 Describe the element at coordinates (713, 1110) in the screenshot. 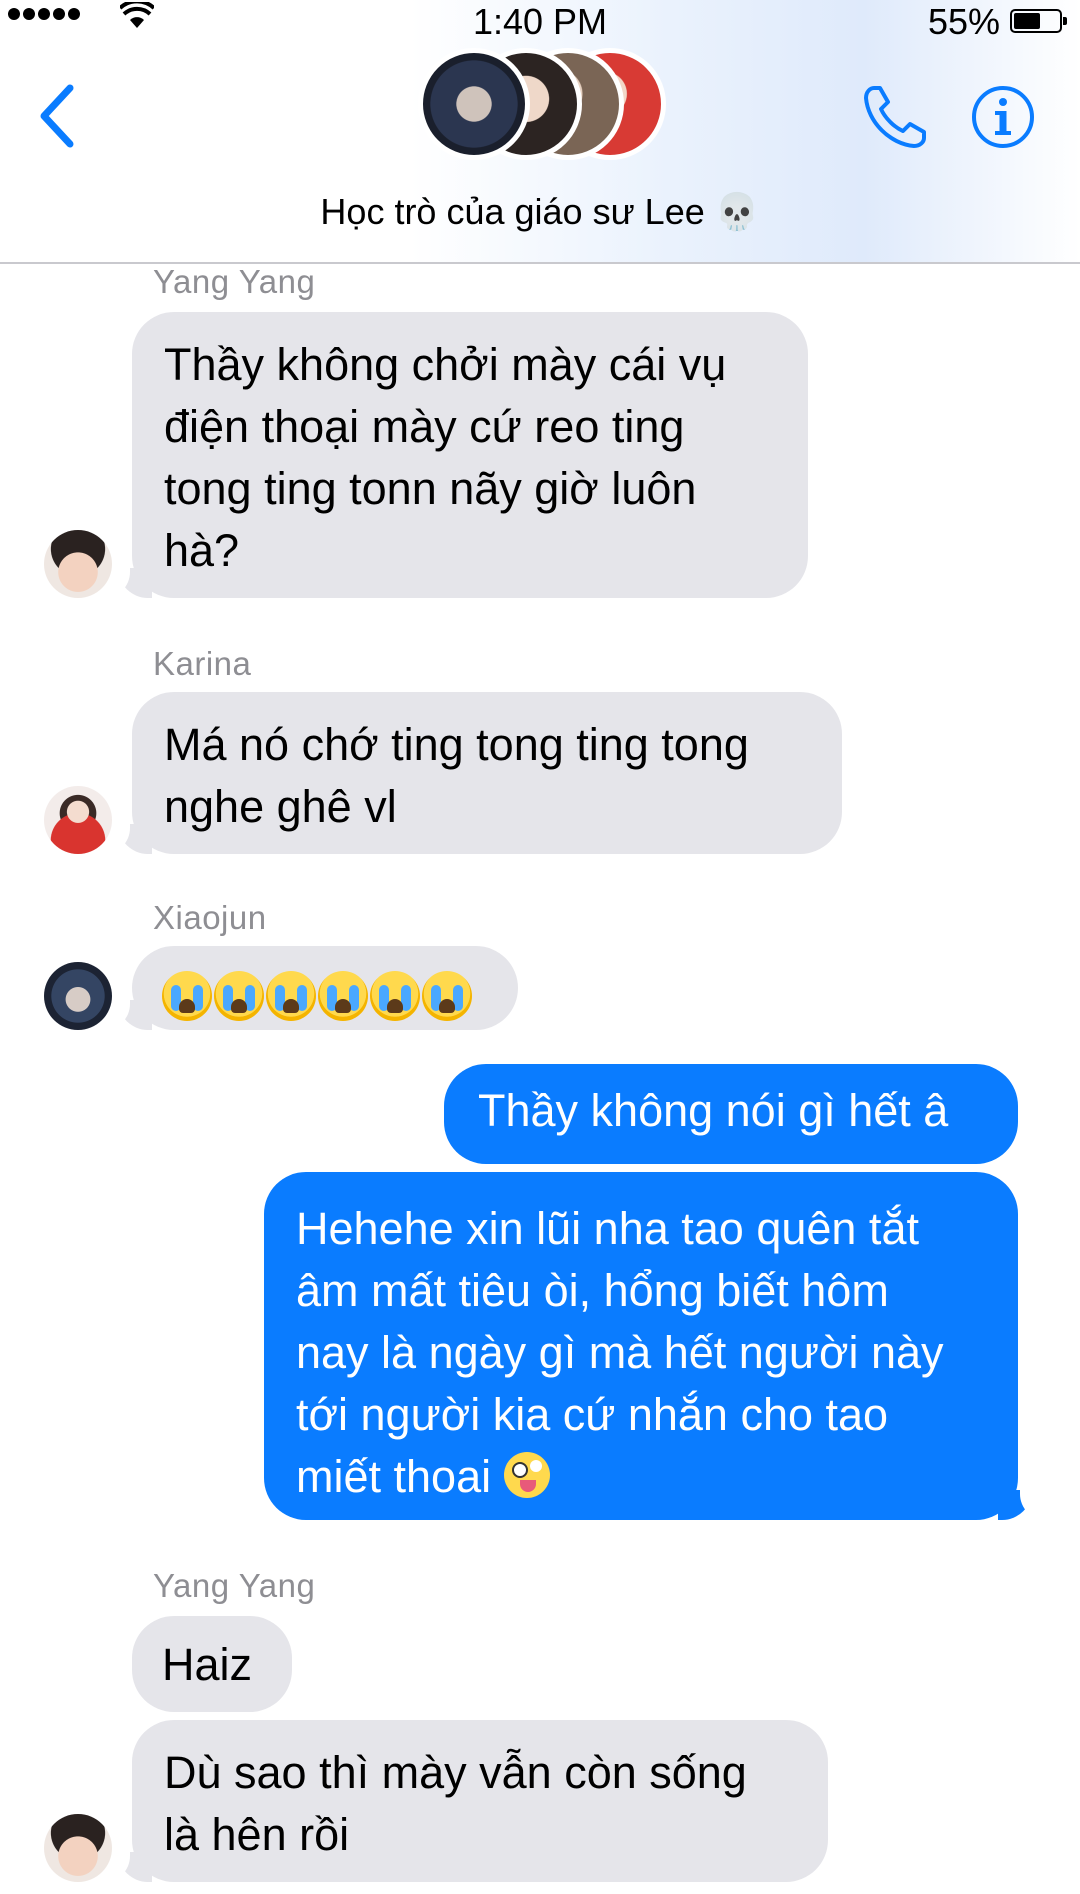

I see `message-line: Thầy không nói gì hết â` at that location.